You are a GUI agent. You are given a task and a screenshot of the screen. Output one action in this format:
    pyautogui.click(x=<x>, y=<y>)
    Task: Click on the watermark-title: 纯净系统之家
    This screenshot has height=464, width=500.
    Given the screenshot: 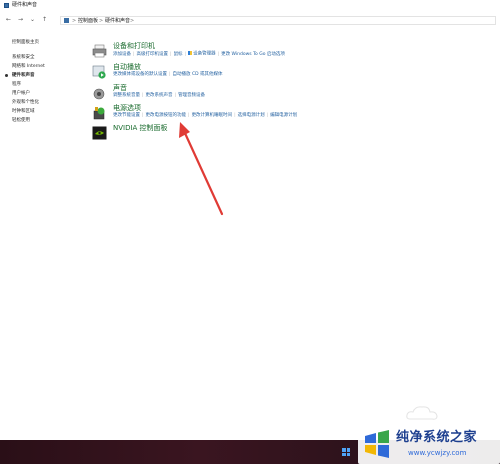 What is the action you would take?
    pyautogui.click(x=437, y=437)
    